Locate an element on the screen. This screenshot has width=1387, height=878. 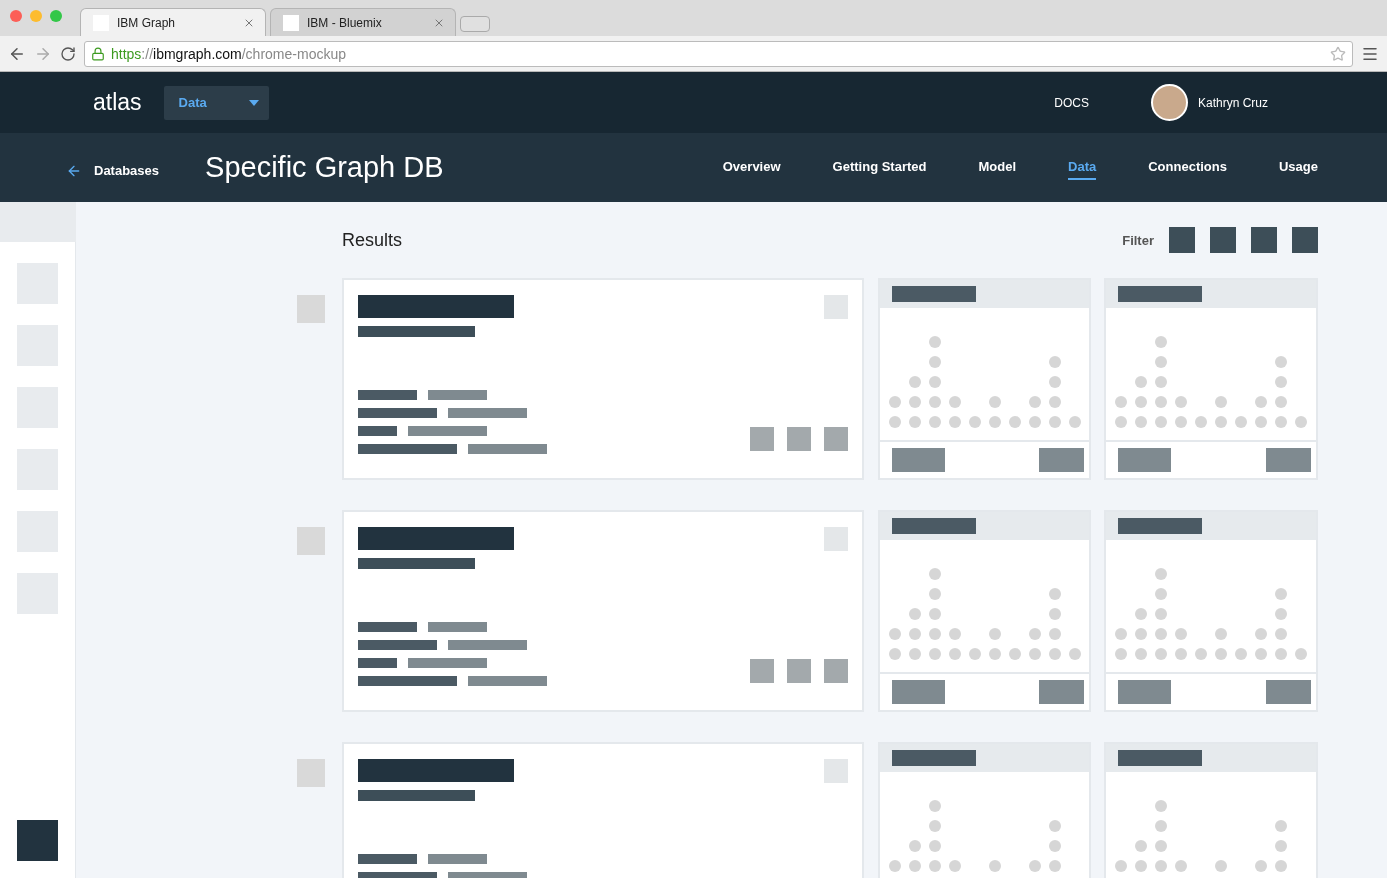
nav-tab: Data is located at coordinates (1082, 167).